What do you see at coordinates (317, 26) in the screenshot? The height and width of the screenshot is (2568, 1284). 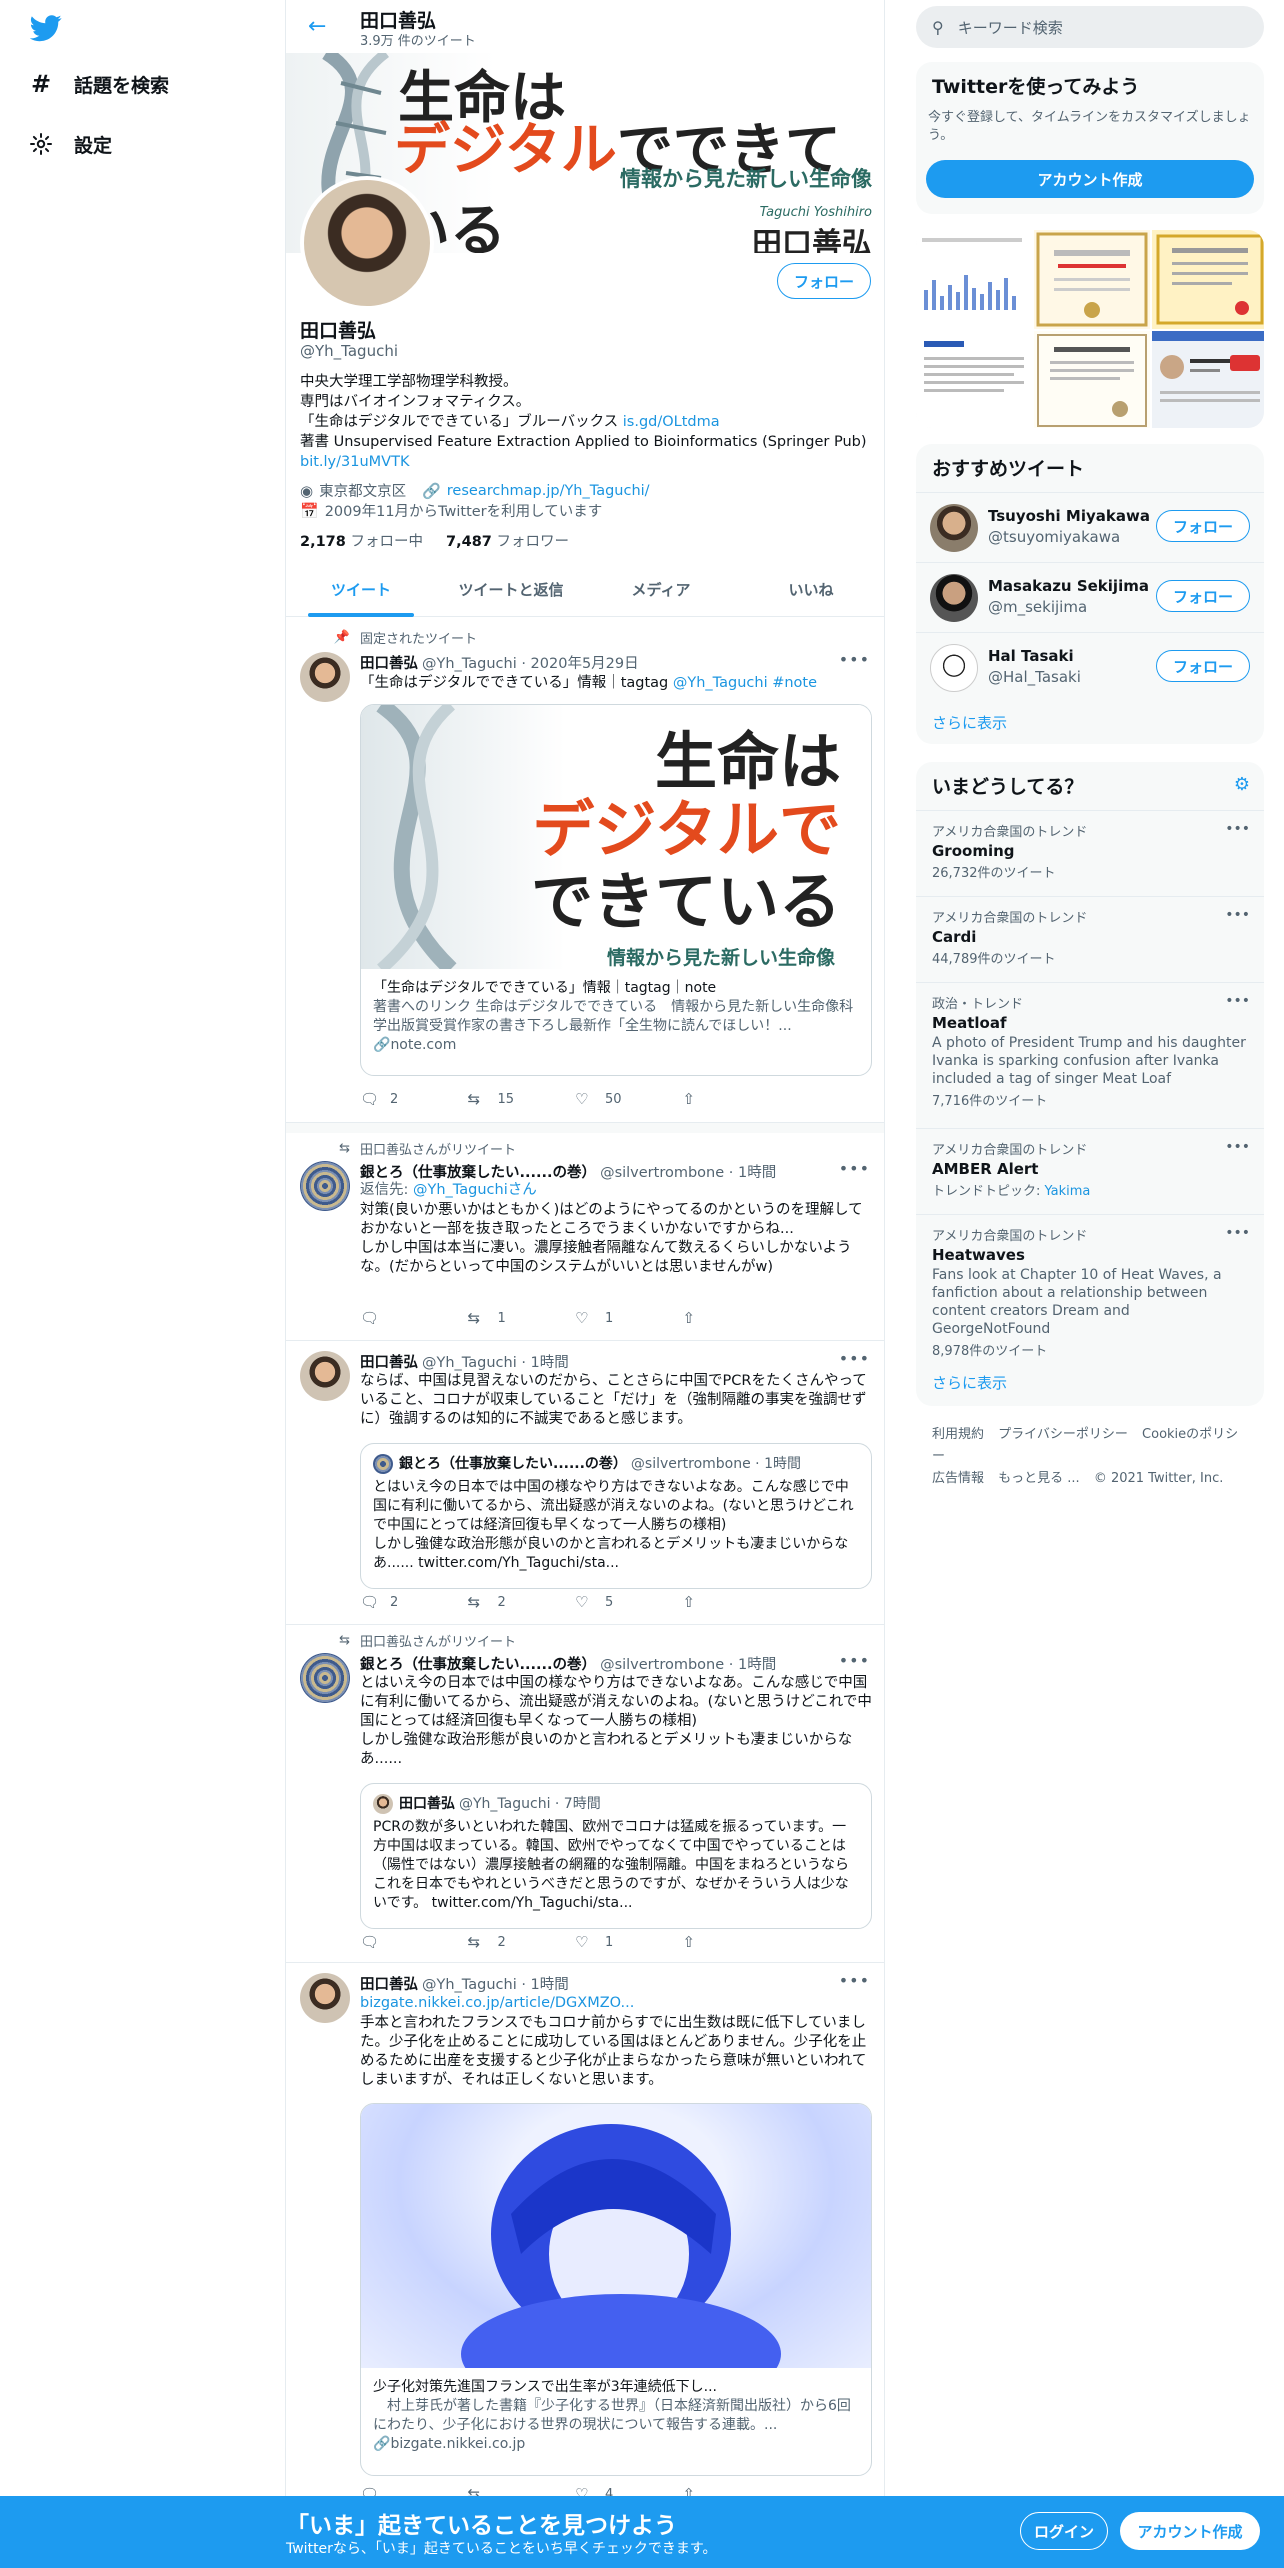 I see `back-arrow-icon: ←` at bounding box center [317, 26].